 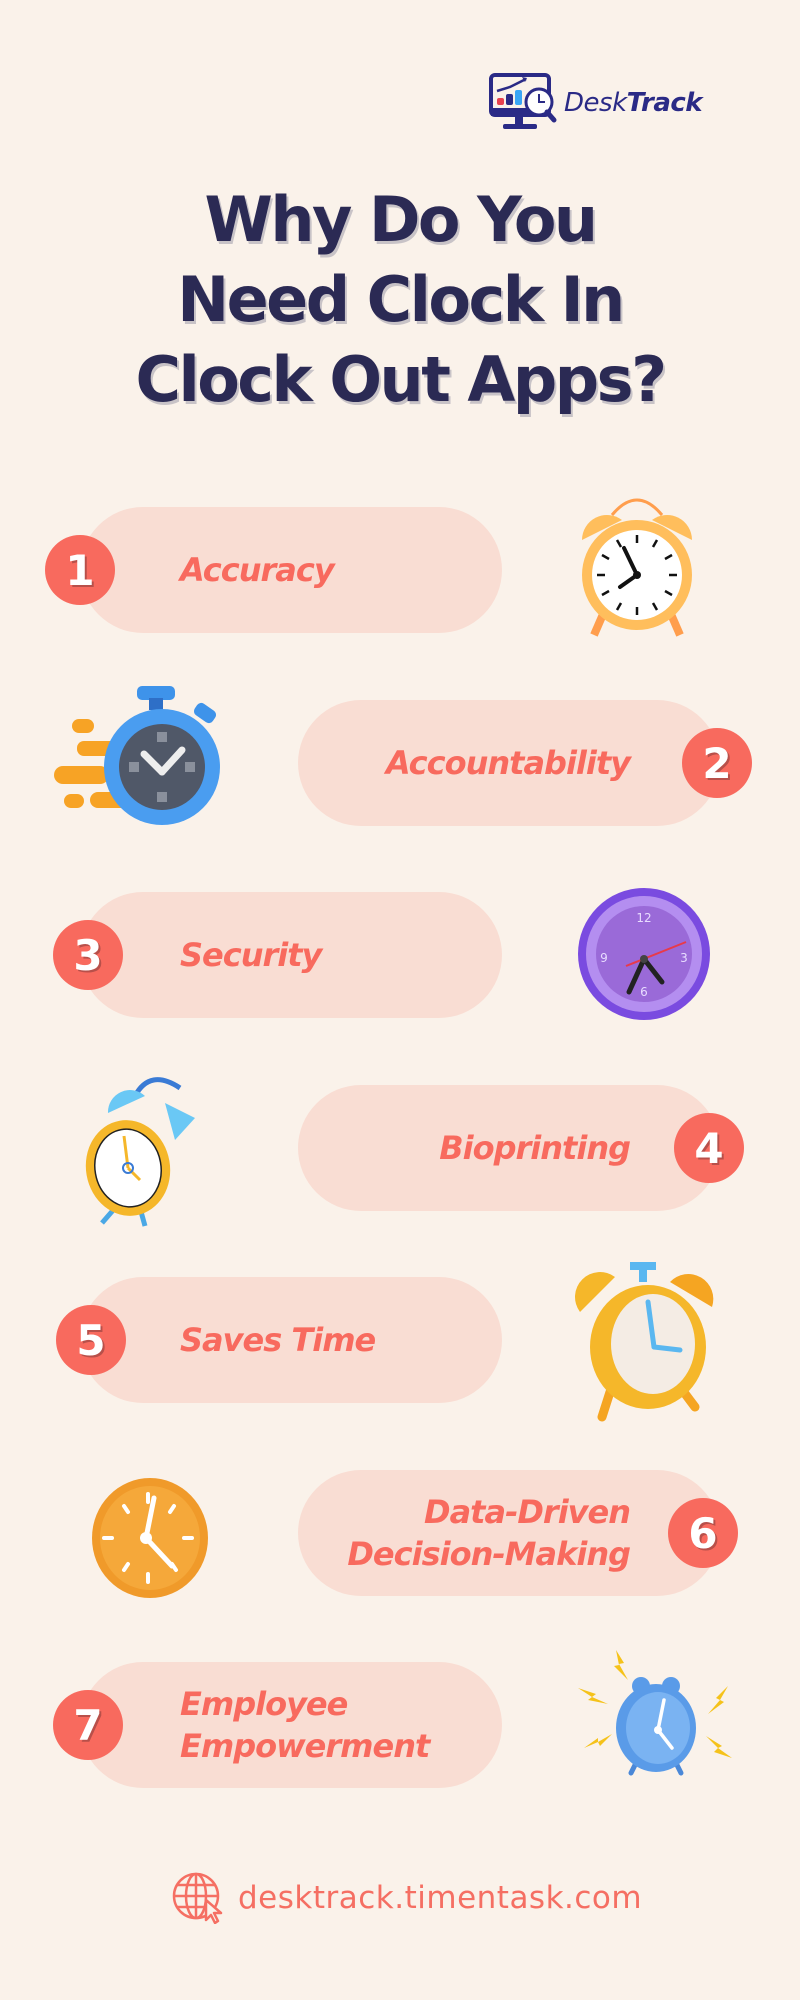 What do you see at coordinates (643, 918) in the screenshot?
I see `svg-text: 12` at bounding box center [643, 918].